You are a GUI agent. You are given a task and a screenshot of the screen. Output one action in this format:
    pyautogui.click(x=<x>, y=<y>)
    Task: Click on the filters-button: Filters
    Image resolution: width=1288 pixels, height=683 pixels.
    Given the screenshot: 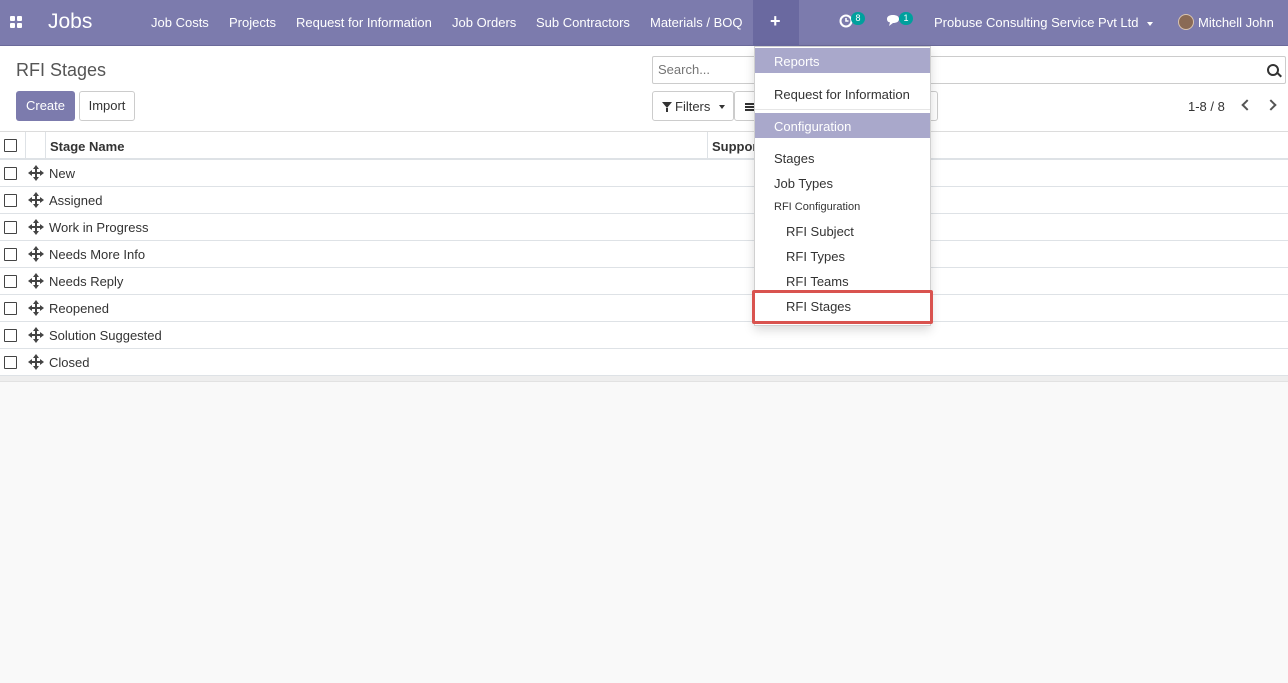 What is the action you would take?
    pyautogui.click(x=693, y=106)
    